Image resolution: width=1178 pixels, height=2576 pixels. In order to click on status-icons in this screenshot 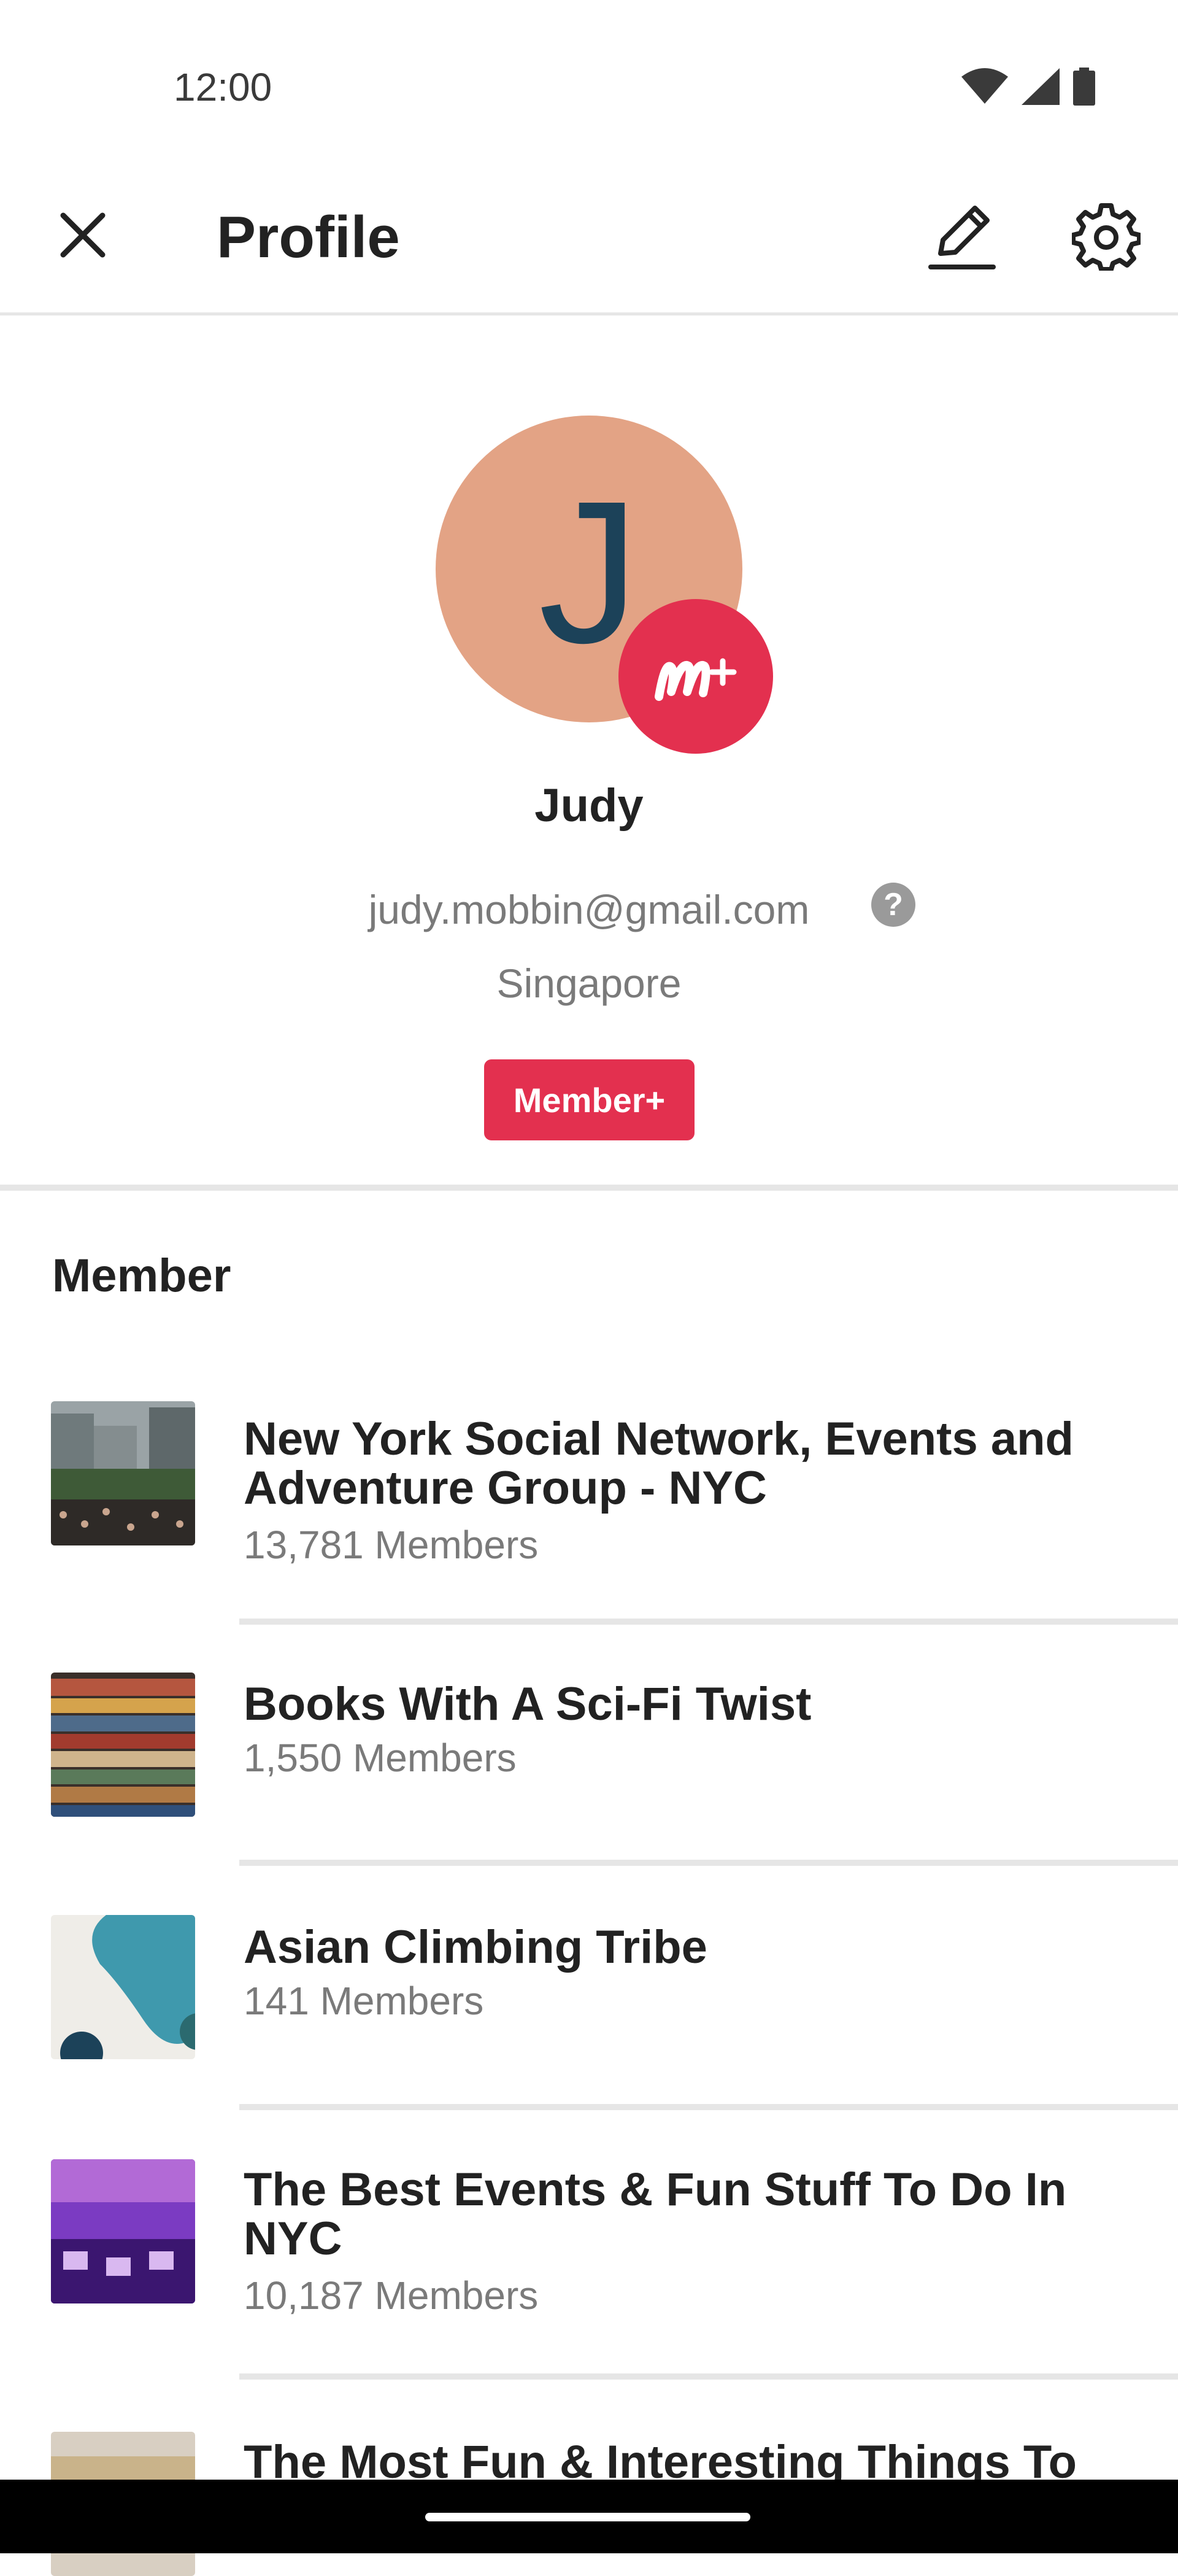, I will do `click(1028, 88)`.